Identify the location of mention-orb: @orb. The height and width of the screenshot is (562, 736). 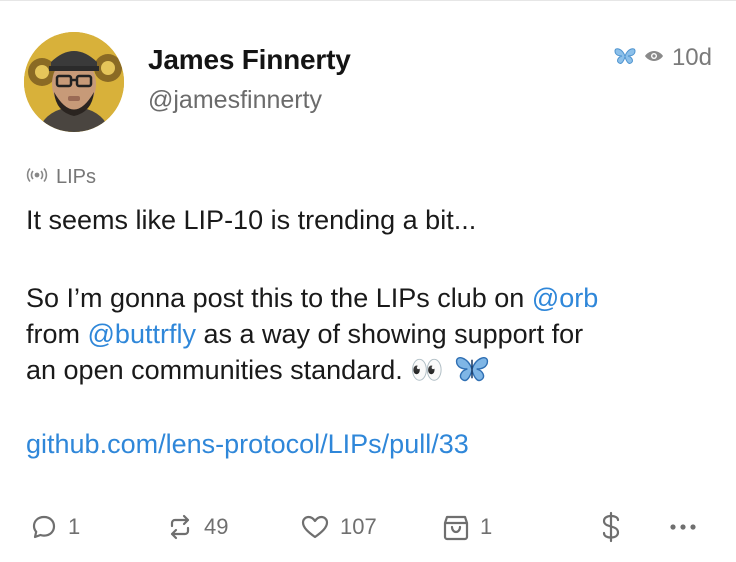
(565, 298).